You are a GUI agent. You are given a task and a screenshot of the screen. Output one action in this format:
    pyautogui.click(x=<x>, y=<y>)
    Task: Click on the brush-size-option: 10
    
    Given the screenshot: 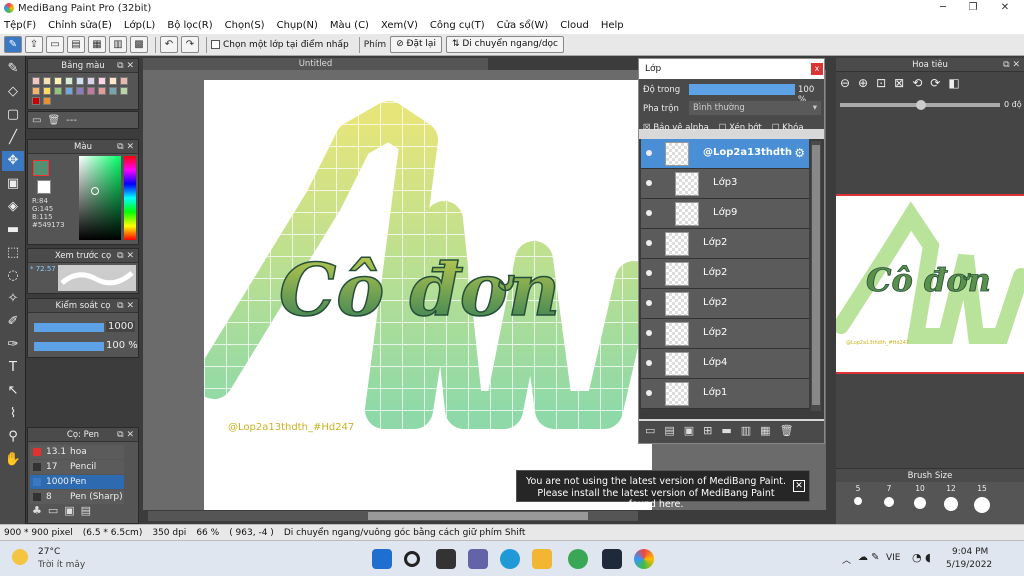 What is the action you would take?
    pyautogui.click(x=920, y=496)
    